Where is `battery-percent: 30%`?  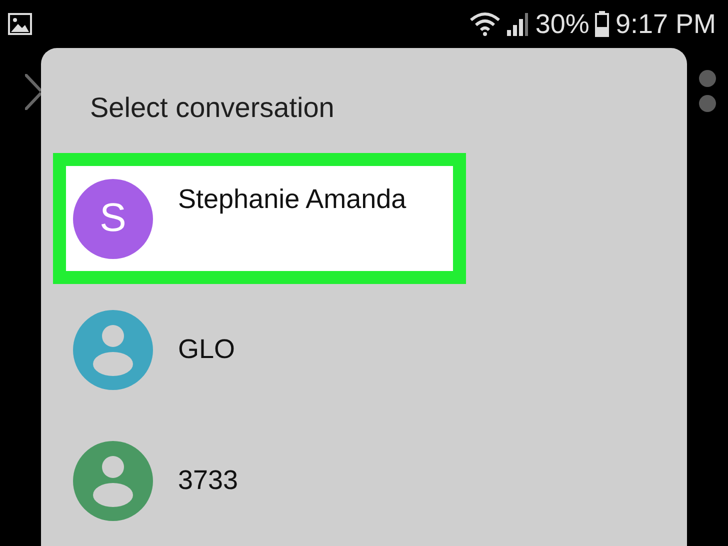 battery-percent: 30% is located at coordinates (562, 24).